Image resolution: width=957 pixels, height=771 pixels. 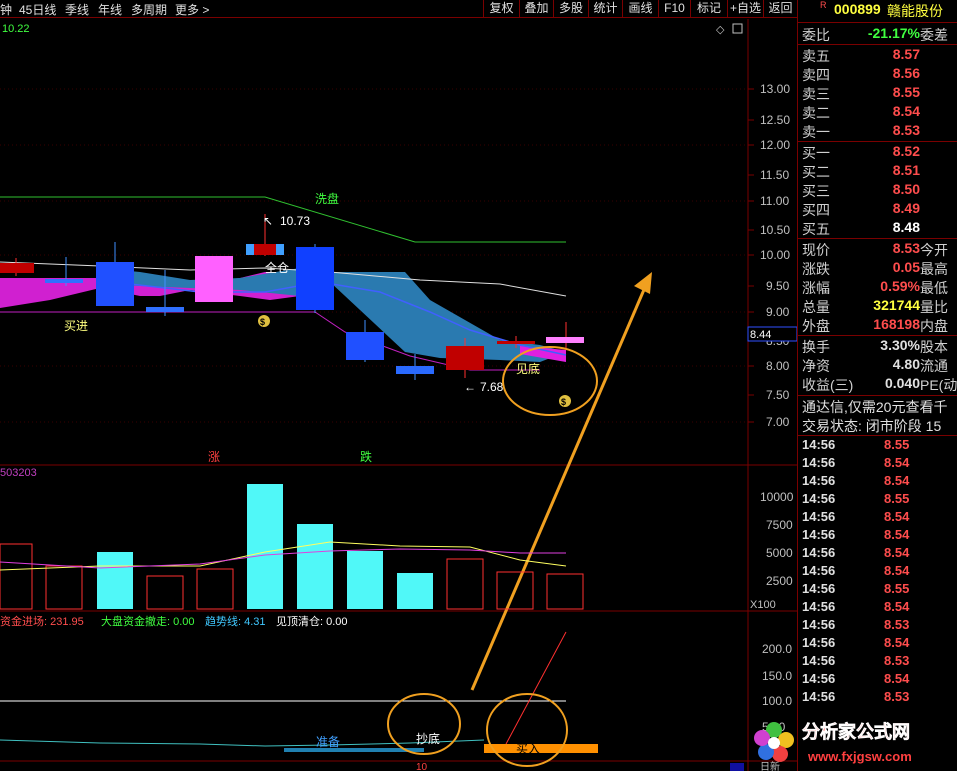 What do you see at coordinates (541, 748) in the screenshot?
I see `buy-bar` at bounding box center [541, 748].